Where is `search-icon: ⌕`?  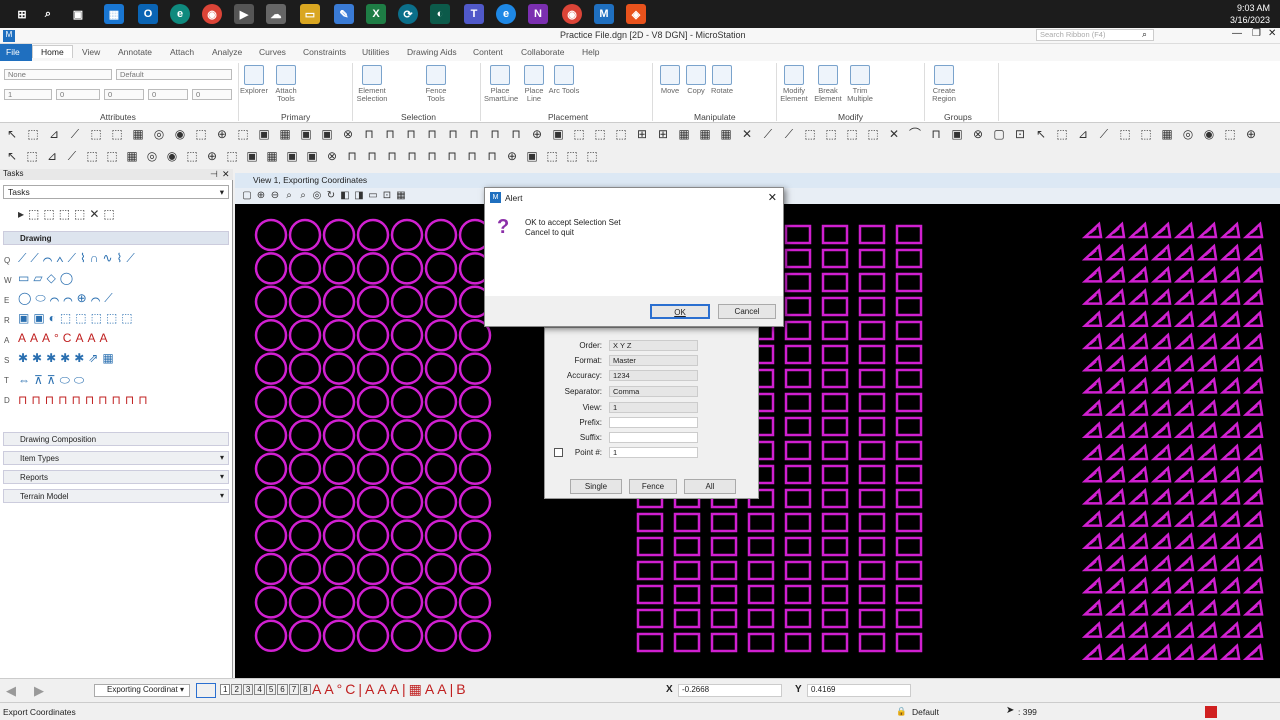 search-icon: ⌕ is located at coordinates (1144, 34).